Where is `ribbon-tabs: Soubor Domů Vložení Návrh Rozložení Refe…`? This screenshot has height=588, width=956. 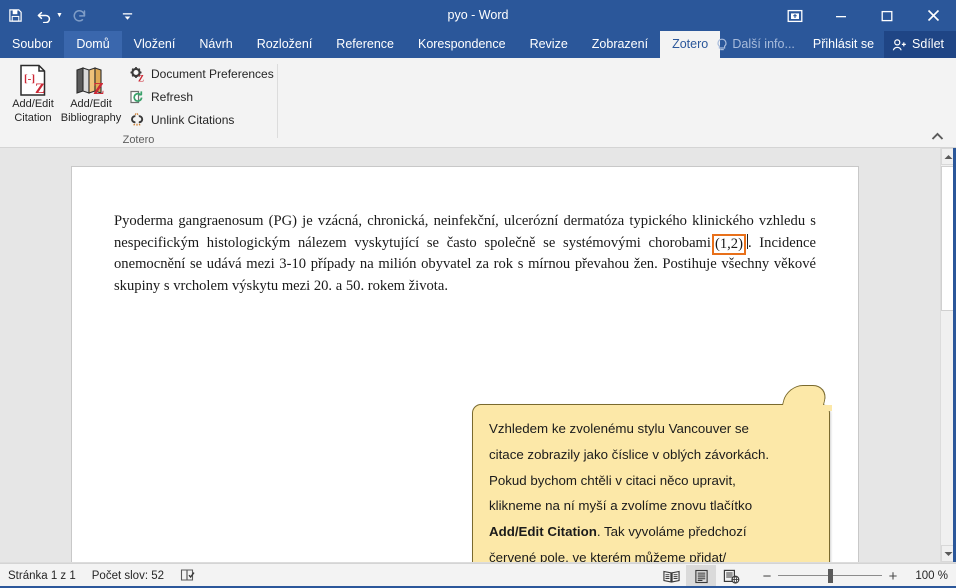
ribbon-tabs: Soubor Domů Vložení Návrh Rozložení Refe… is located at coordinates (360, 44).